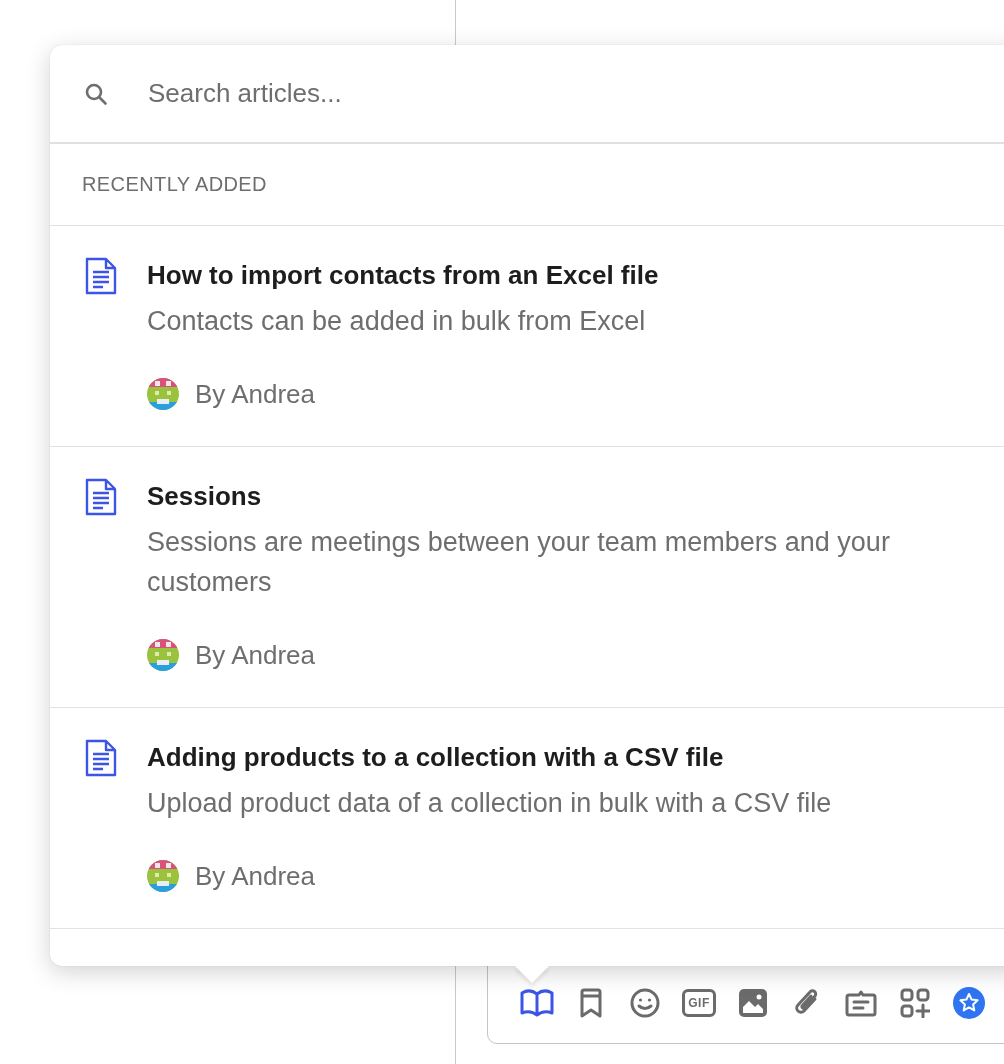 This screenshot has width=1004, height=1064. Describe the element at coordinates (174, 184) in the screenshot. I see `section-heading: RECENTLY ADDED` at that location.